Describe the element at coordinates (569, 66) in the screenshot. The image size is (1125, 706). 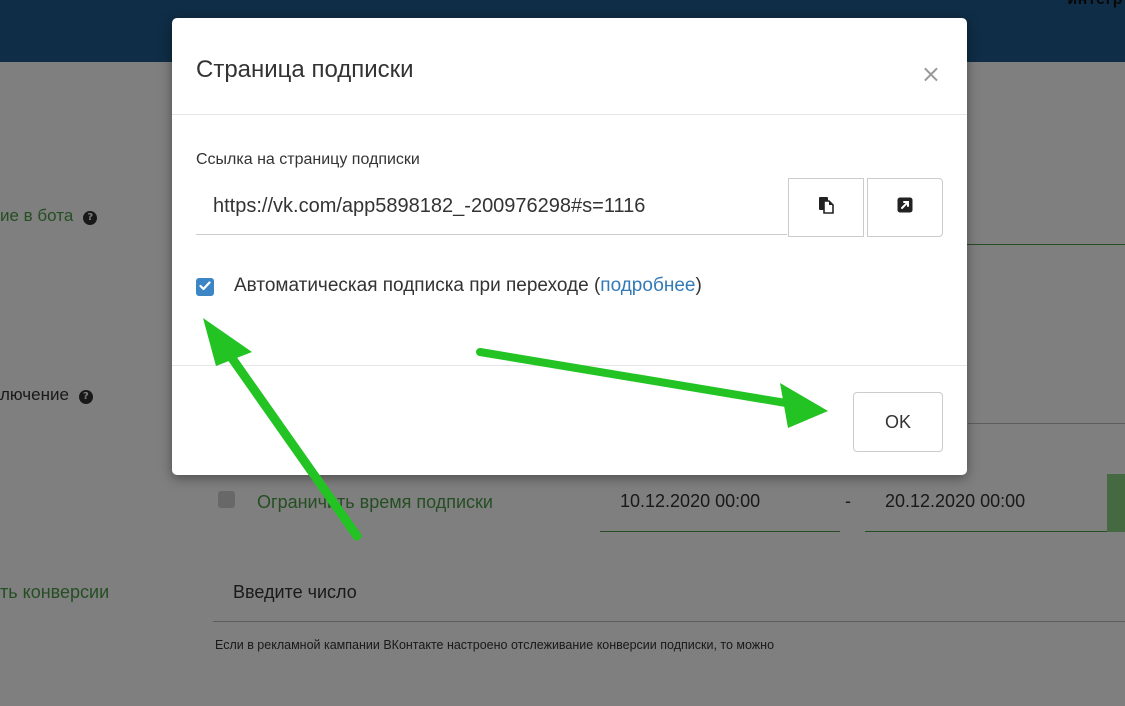
I see `modal-header: Страница подписки ×` at that location.